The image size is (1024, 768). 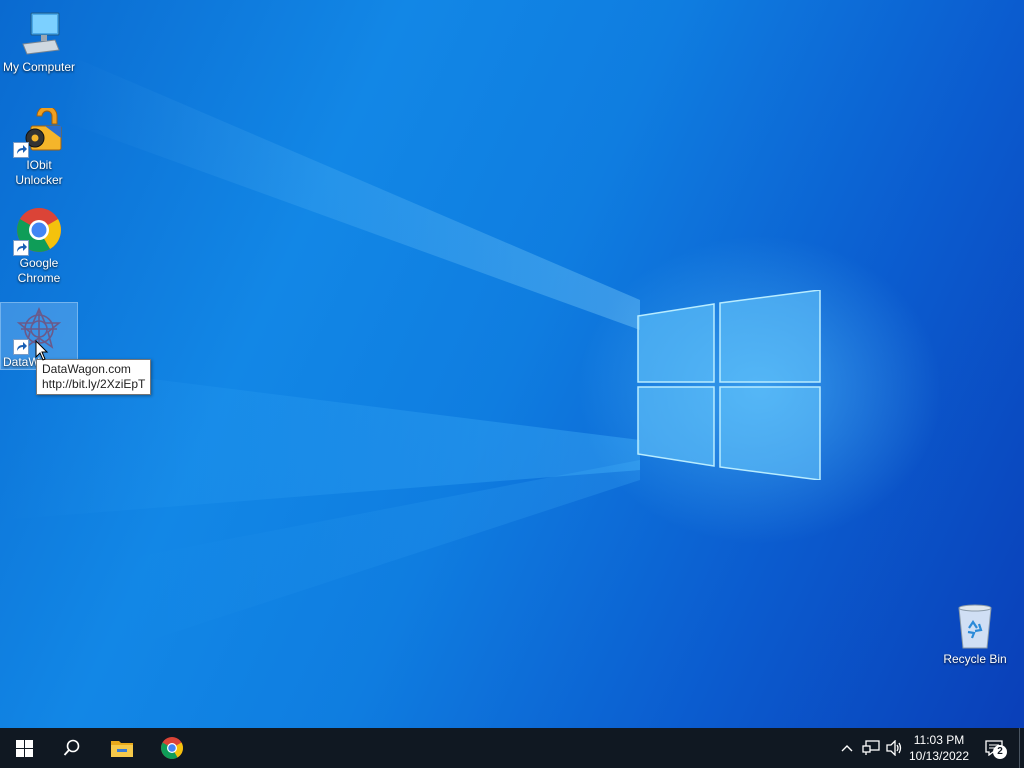 I want to click on desktop-icon-label: Recycle Bin, so click(x=975, y=659).